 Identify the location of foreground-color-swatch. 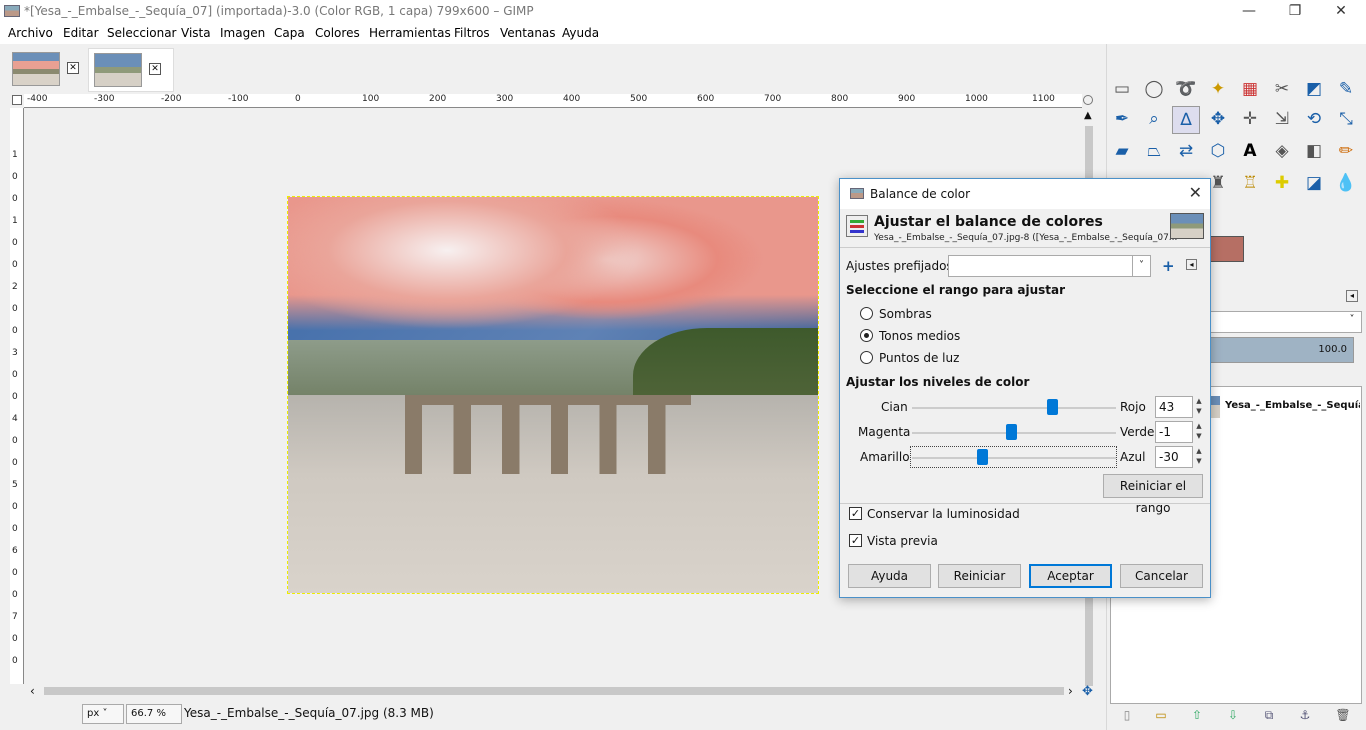
(1226, 249).